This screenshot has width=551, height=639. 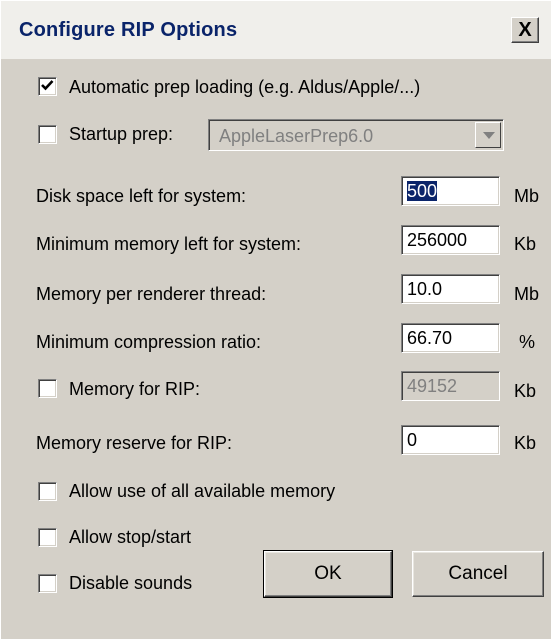 I want to click on memory-reserve-field: 0, so click(x=450, y=440).